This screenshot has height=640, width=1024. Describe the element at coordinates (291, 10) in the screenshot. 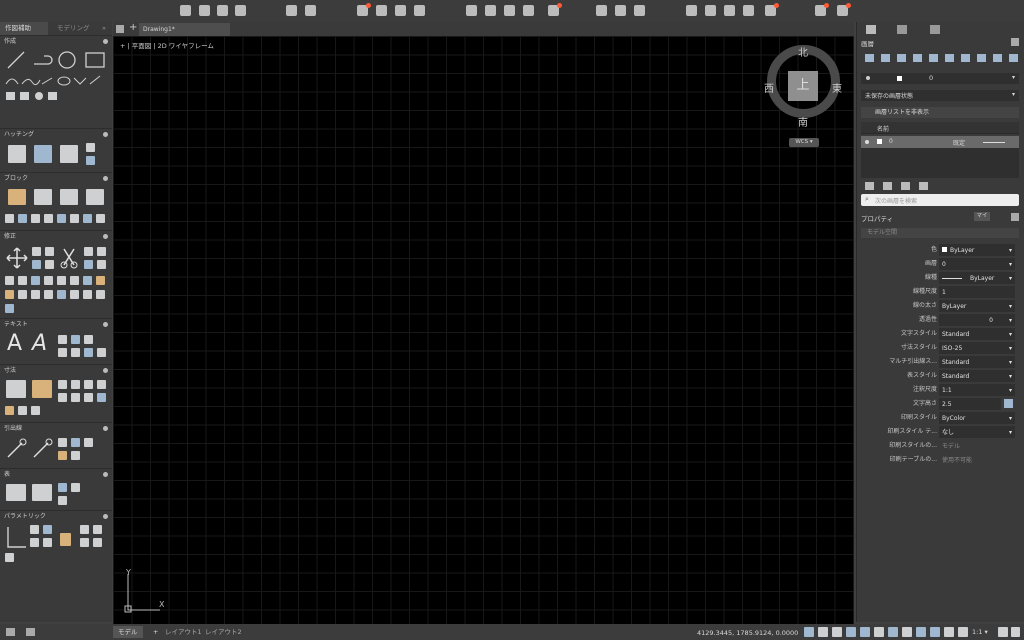

I see `undo-icon` at that location.